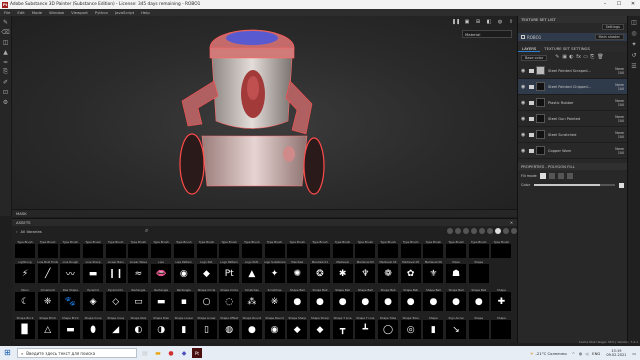 This screenshot has width=640, height=360. I want to click on asset-thumbnail: Linear Wave ≈, so click(138, 274).